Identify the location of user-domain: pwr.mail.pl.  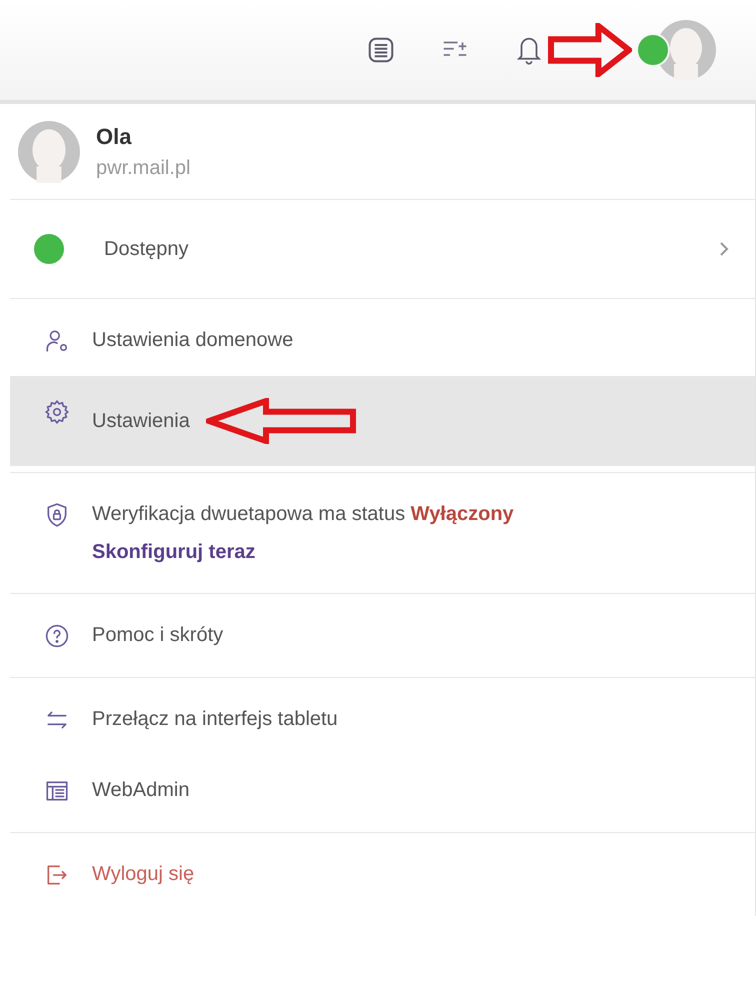
(143, 168).